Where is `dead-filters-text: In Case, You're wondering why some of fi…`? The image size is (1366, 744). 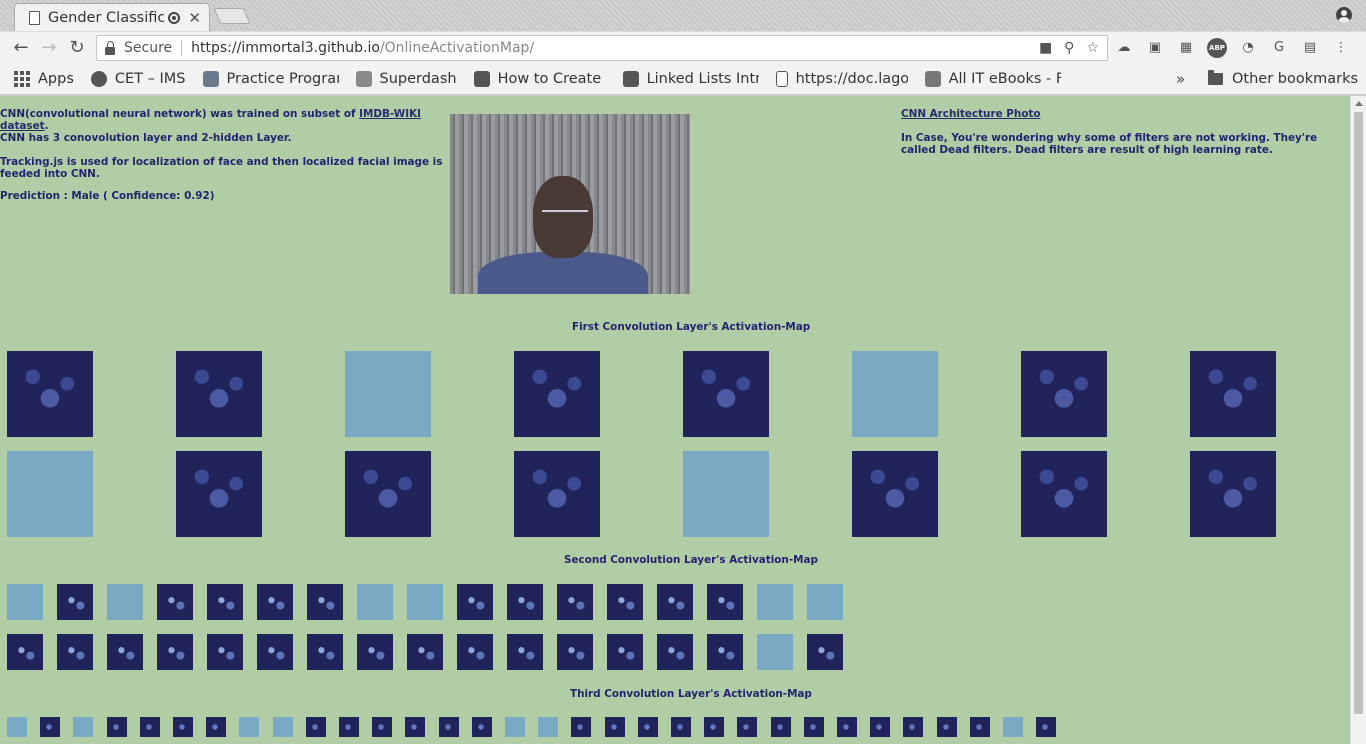
dead-filters-text: In Case, You're wondering why some of fi… is located at coordinates (1109, 144).